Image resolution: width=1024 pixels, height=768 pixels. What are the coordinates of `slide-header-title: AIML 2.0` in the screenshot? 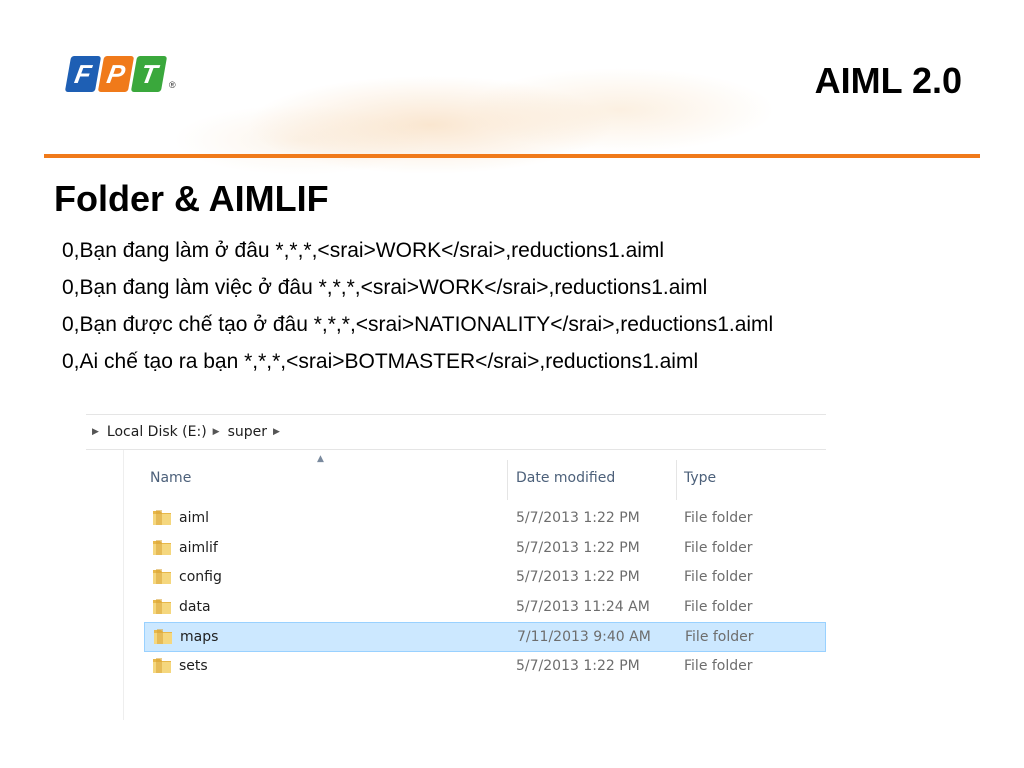 It's located at (888, 80).